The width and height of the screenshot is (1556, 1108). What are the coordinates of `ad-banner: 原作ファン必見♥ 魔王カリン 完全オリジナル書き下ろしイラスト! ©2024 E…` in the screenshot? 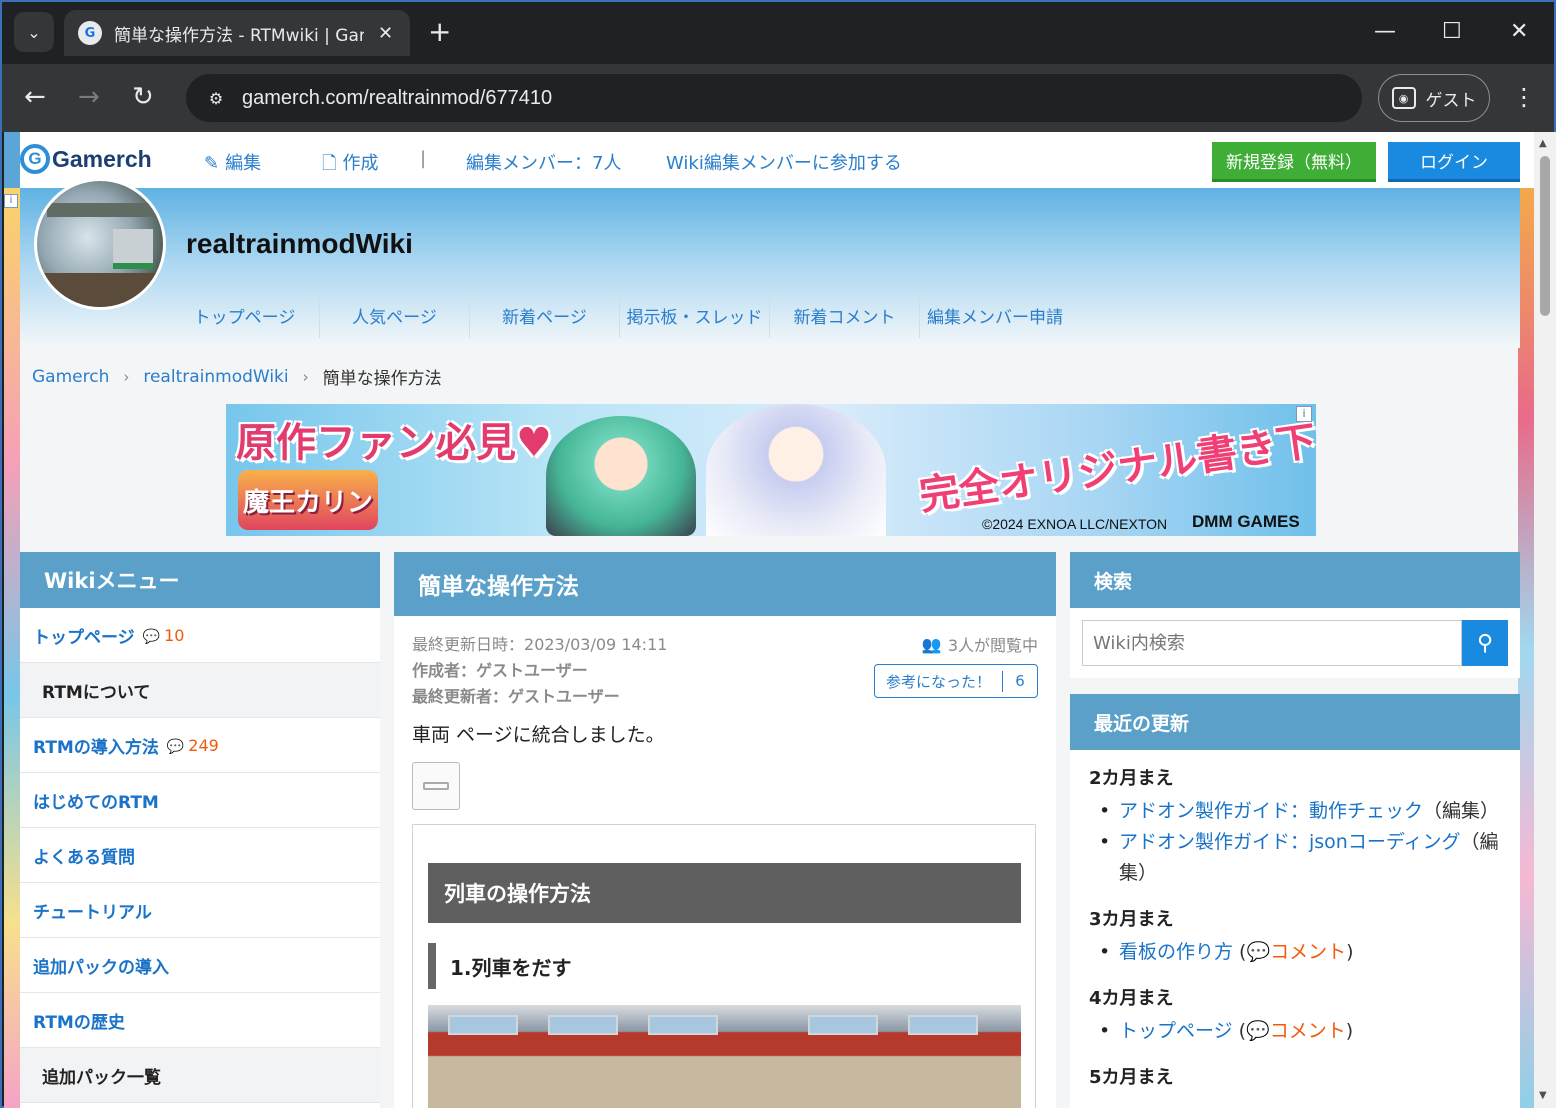 It's located at (771, 470).